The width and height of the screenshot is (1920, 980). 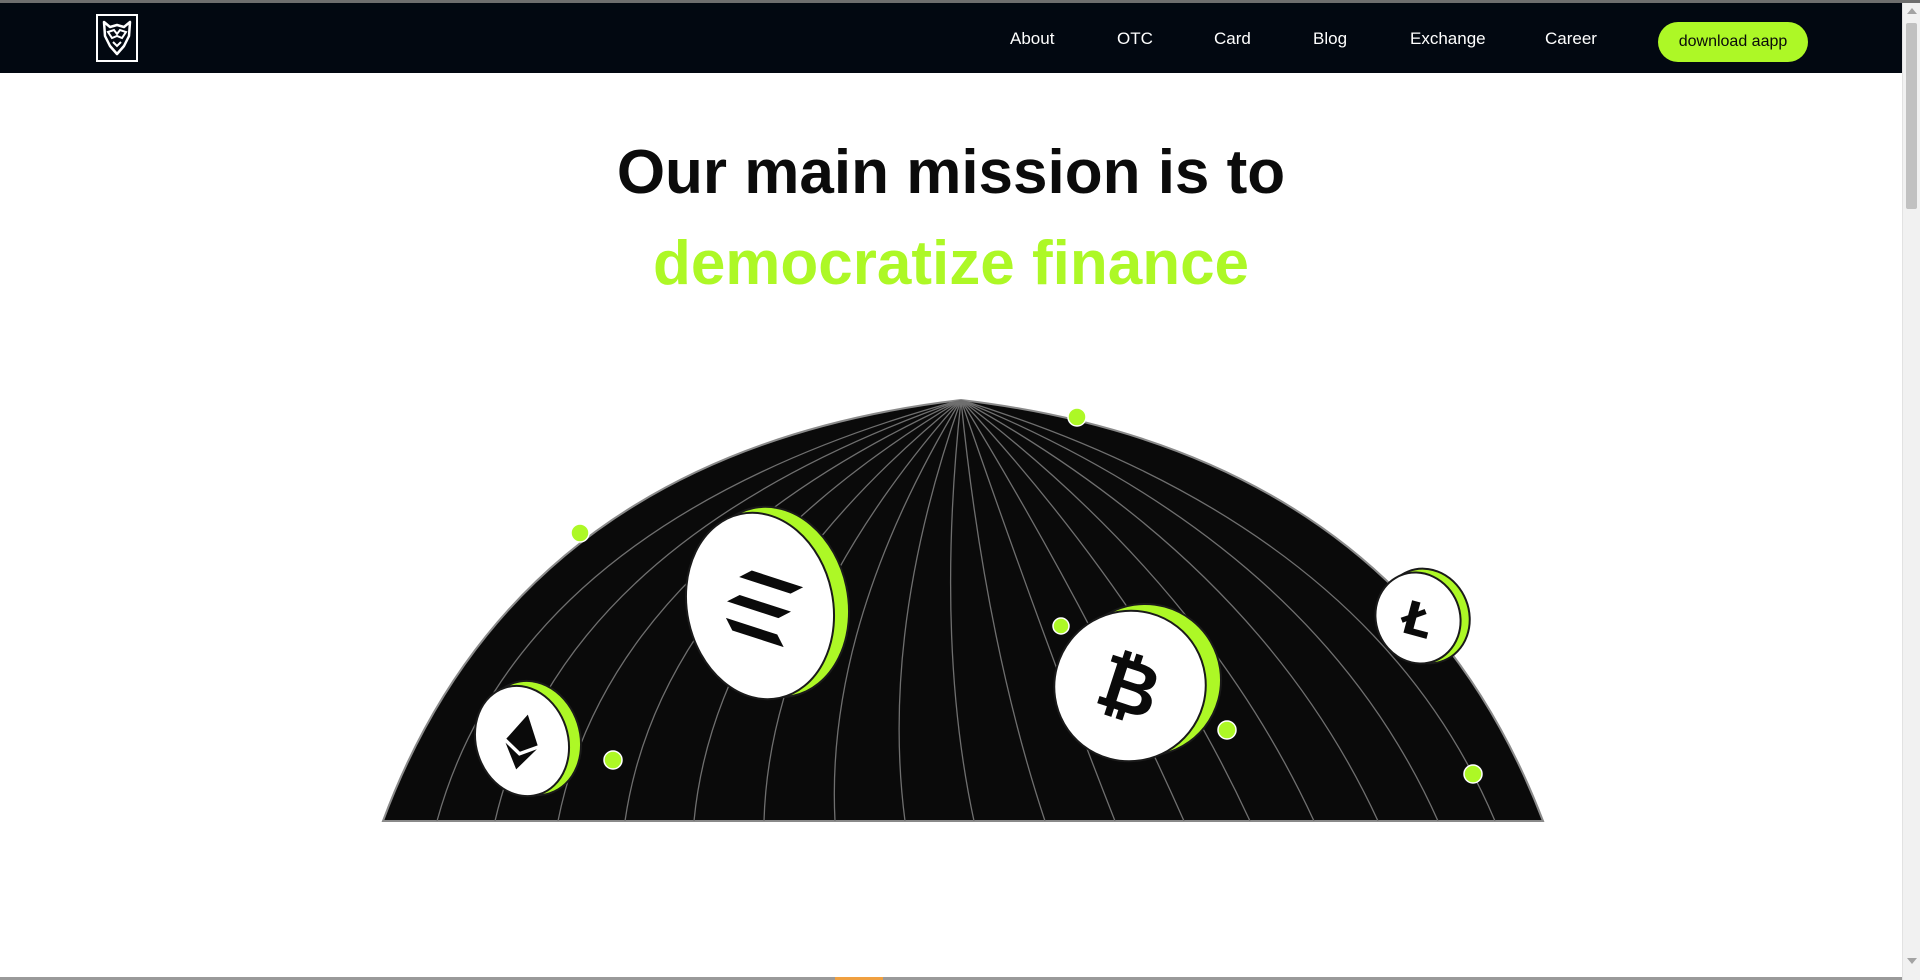 What do you see at coordinates (1911, 116) in the screenshot?
I see `scrollbar-thumb` at bounding box center [1911, 116].